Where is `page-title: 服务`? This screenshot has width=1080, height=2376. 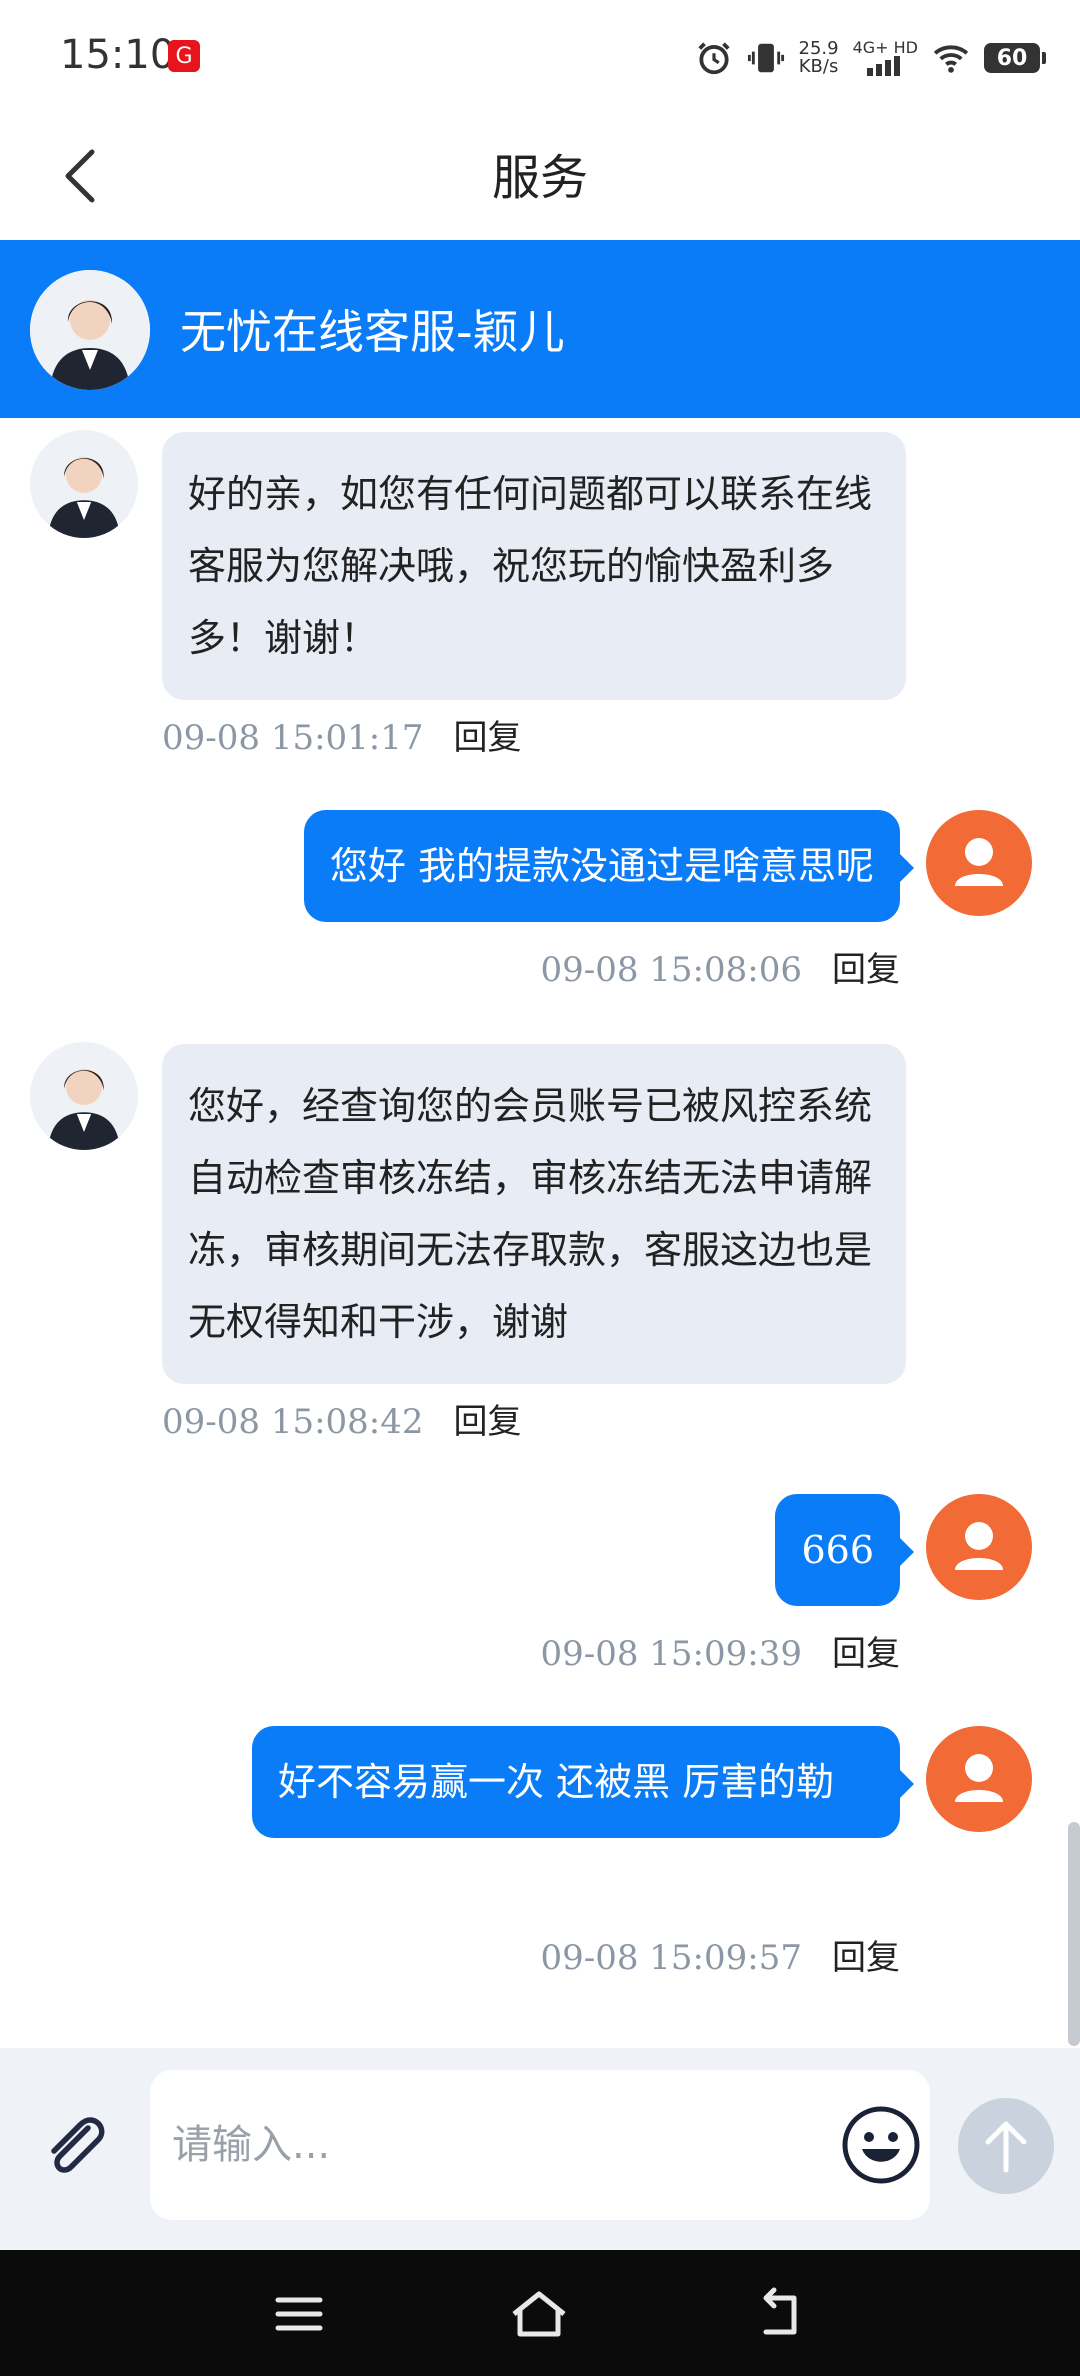
page-title: 服务 is located at coordinates (539, 178).